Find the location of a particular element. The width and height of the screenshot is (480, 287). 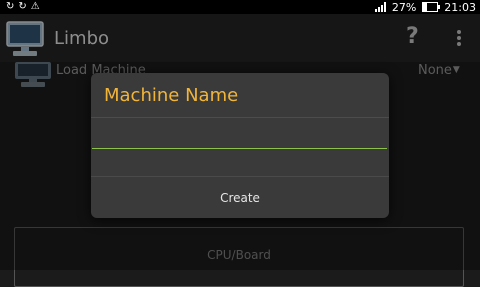

system-icons: 27% 21:03 is located at coordinates (425, 7).